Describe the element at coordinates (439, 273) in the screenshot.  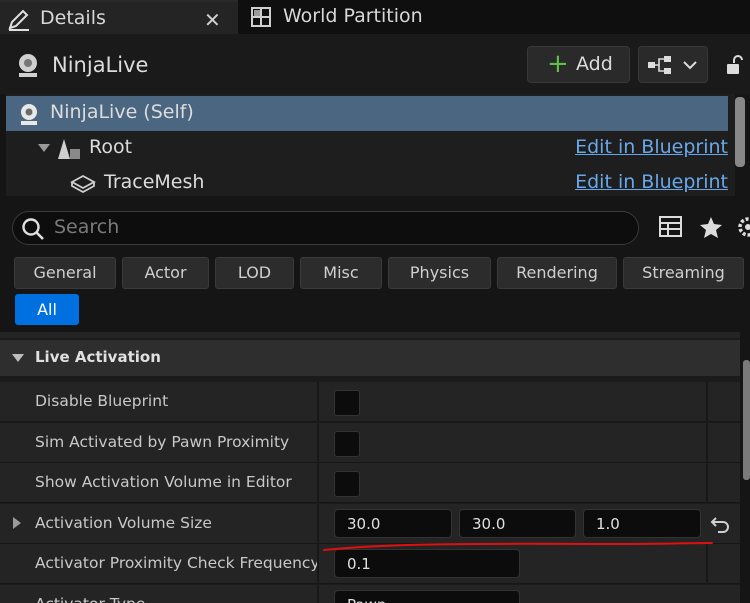
I see `category-physics-button: Physics` at that location.